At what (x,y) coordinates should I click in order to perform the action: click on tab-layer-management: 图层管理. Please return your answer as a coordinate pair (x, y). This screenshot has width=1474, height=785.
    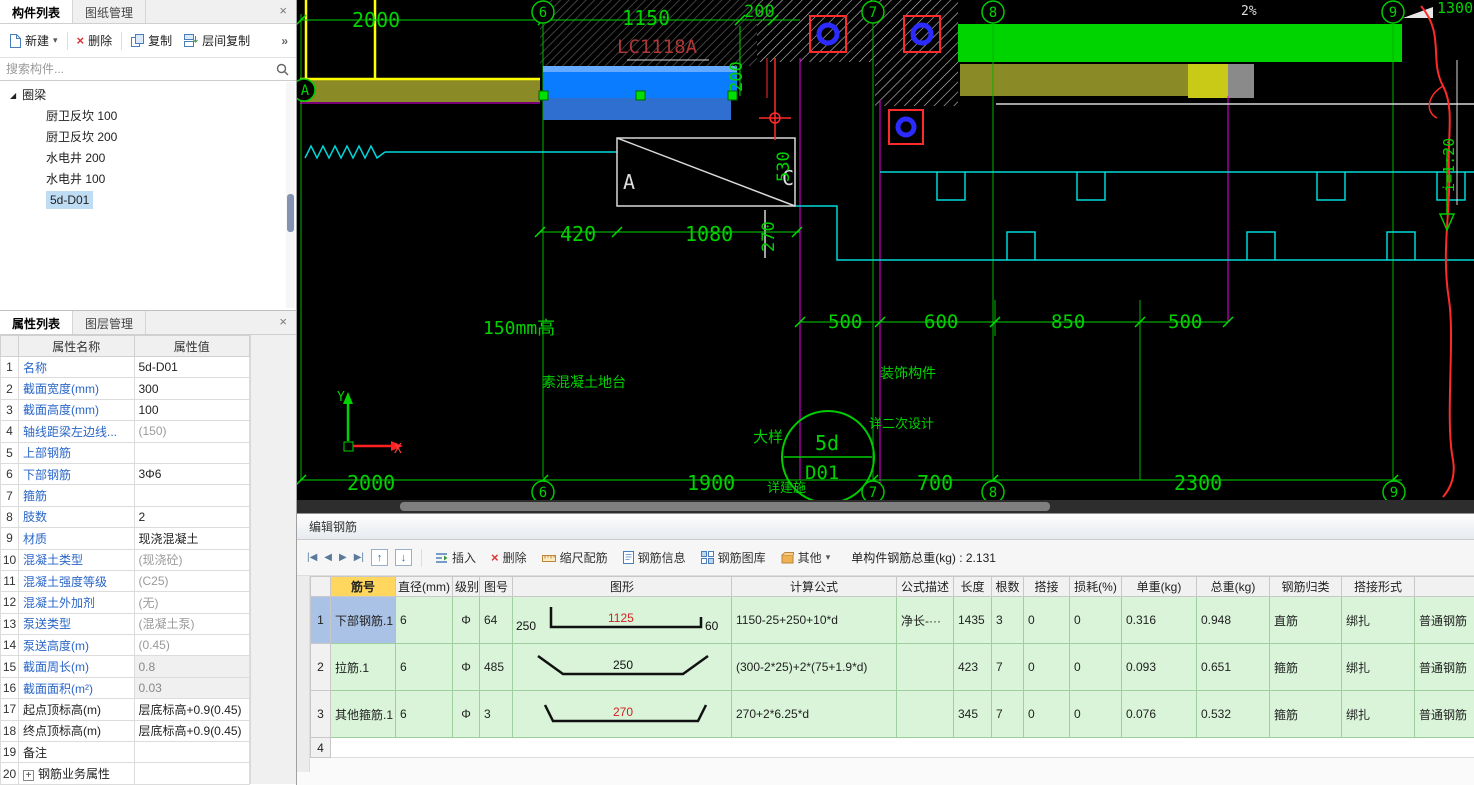
    Looking at the image, I should click on (110, 322).